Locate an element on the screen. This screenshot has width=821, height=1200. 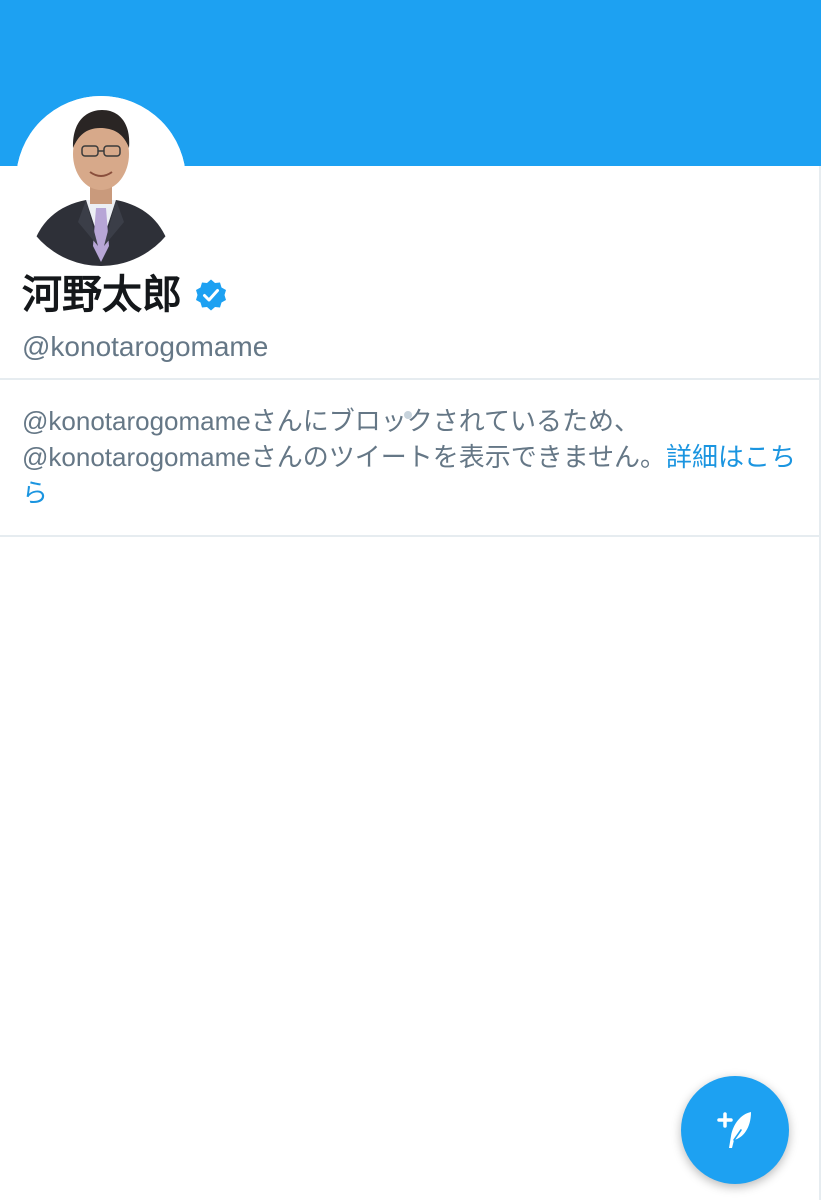
avatar is located at coordinates (101, 181).